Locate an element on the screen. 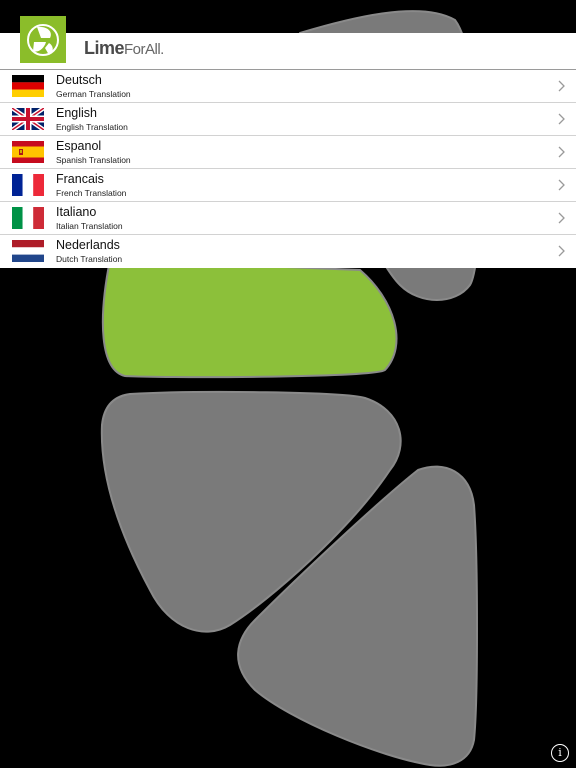  fr-flag-icon is located at coordinates (28, 185).